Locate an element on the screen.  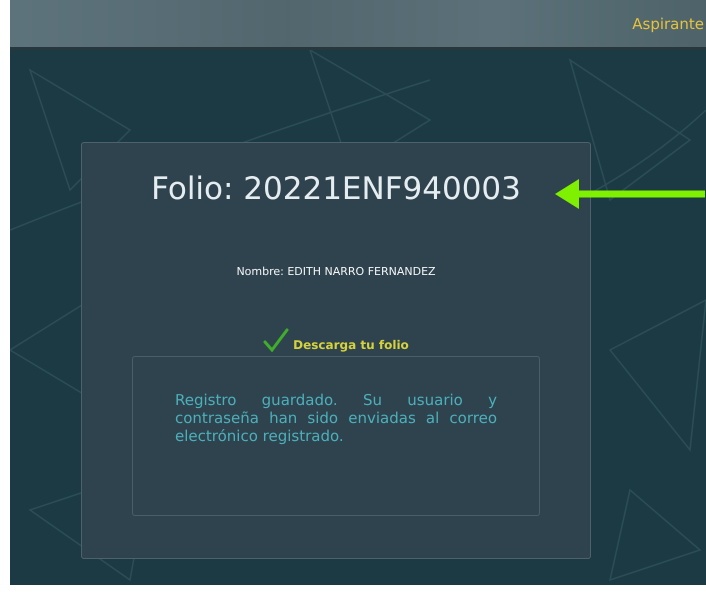
confirmation-message: Registro guardado. Su usuario y contraseña han sido enviadas al correo electrónico registrado. is located at coordinates (336, 418).